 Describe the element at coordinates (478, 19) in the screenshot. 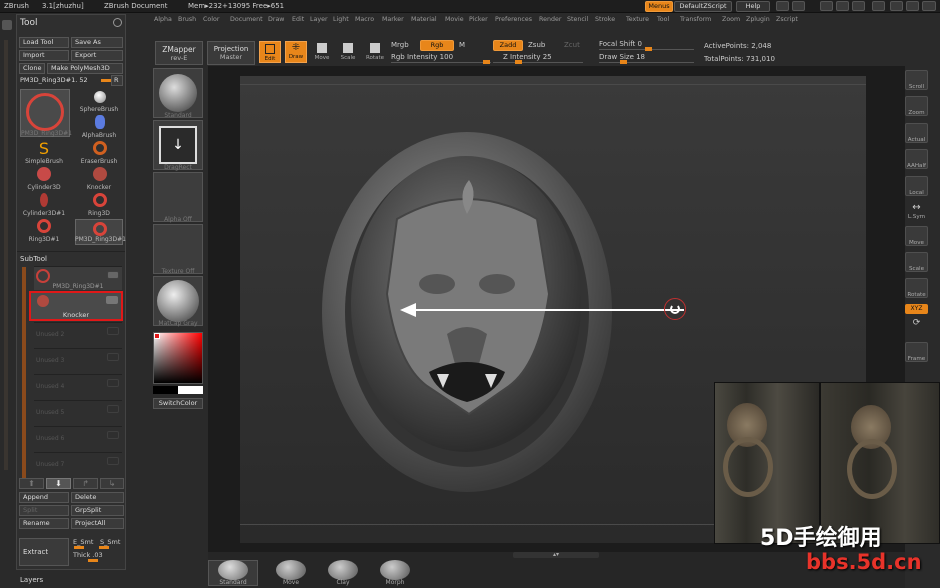

I see `menu-picker: Picker` at that location.